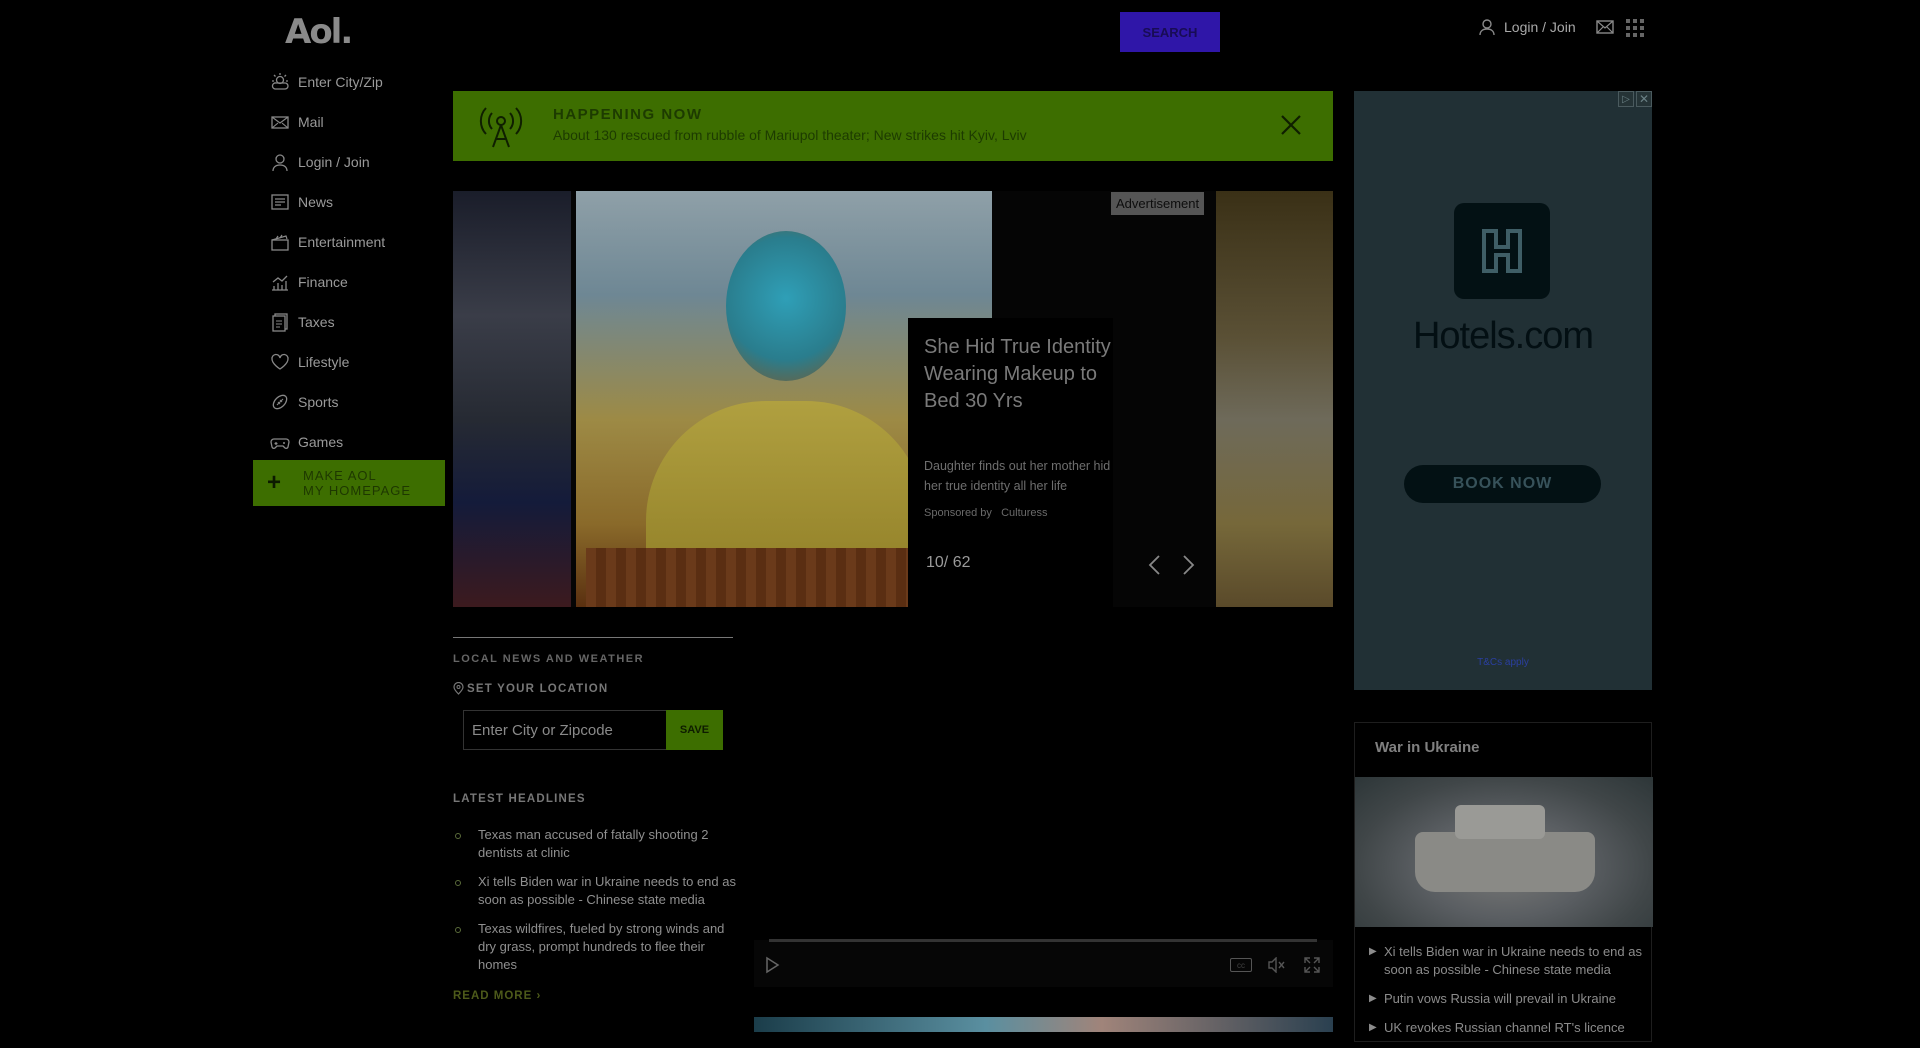 The width and height of the screenshot is (1920, 1048). What do you see at coordinates (1626, 99) in the screenshot?
I see `adchoices-icon: ▷` at bounding box center [1626, 99].